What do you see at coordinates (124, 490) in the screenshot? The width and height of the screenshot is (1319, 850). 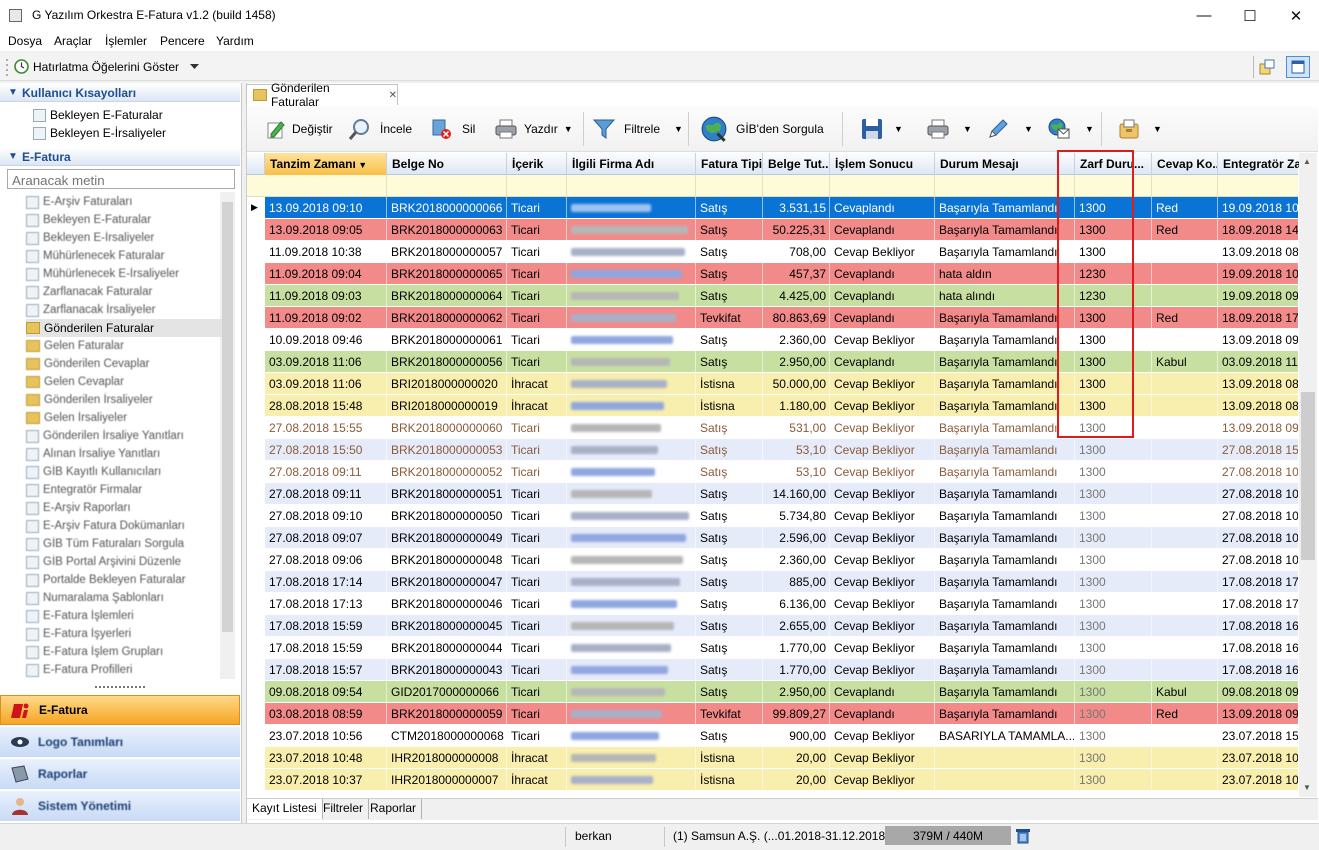 I see `tree-item: Entegratör Firmalar` at bounding box center [124, 490].